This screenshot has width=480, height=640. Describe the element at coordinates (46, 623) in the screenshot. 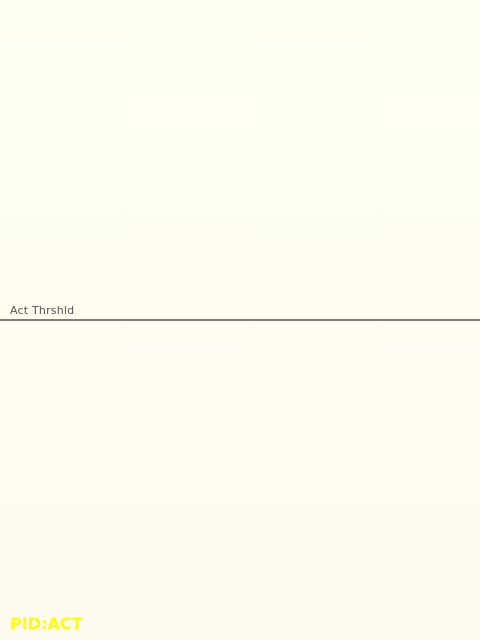

I see `pid-status-label: PID:ACT` at that location.